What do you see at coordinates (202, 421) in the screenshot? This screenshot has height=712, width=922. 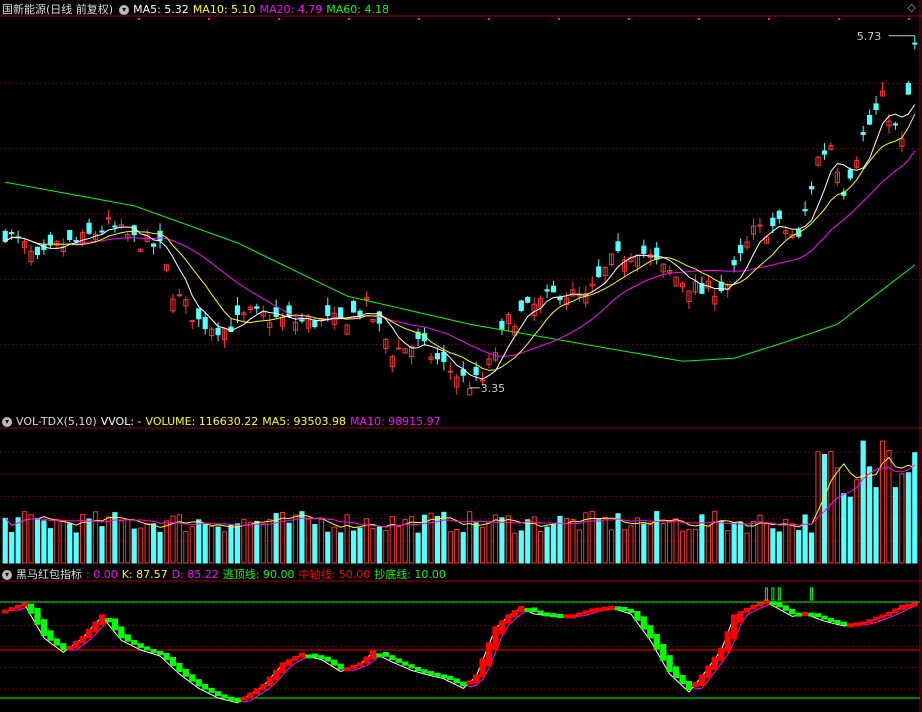 I see `volume-label-1: VOLUME: 116630.22` at bounding box center [202, 421].